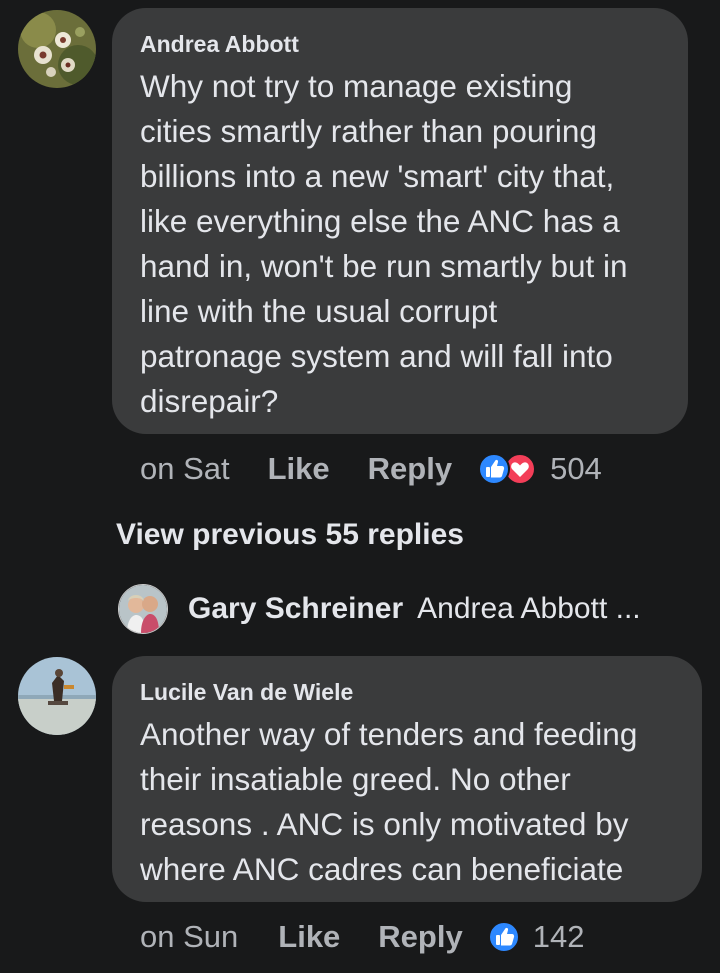  What do you see at coordinates (576, 468) in the screenshot?
I see `reaction-count: 504` at bounding box center [576, 468].